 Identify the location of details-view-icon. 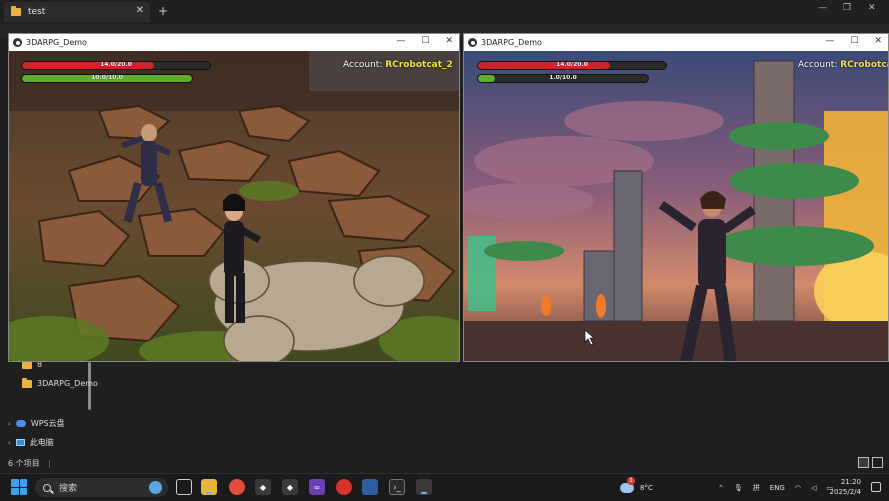
(863, 462).